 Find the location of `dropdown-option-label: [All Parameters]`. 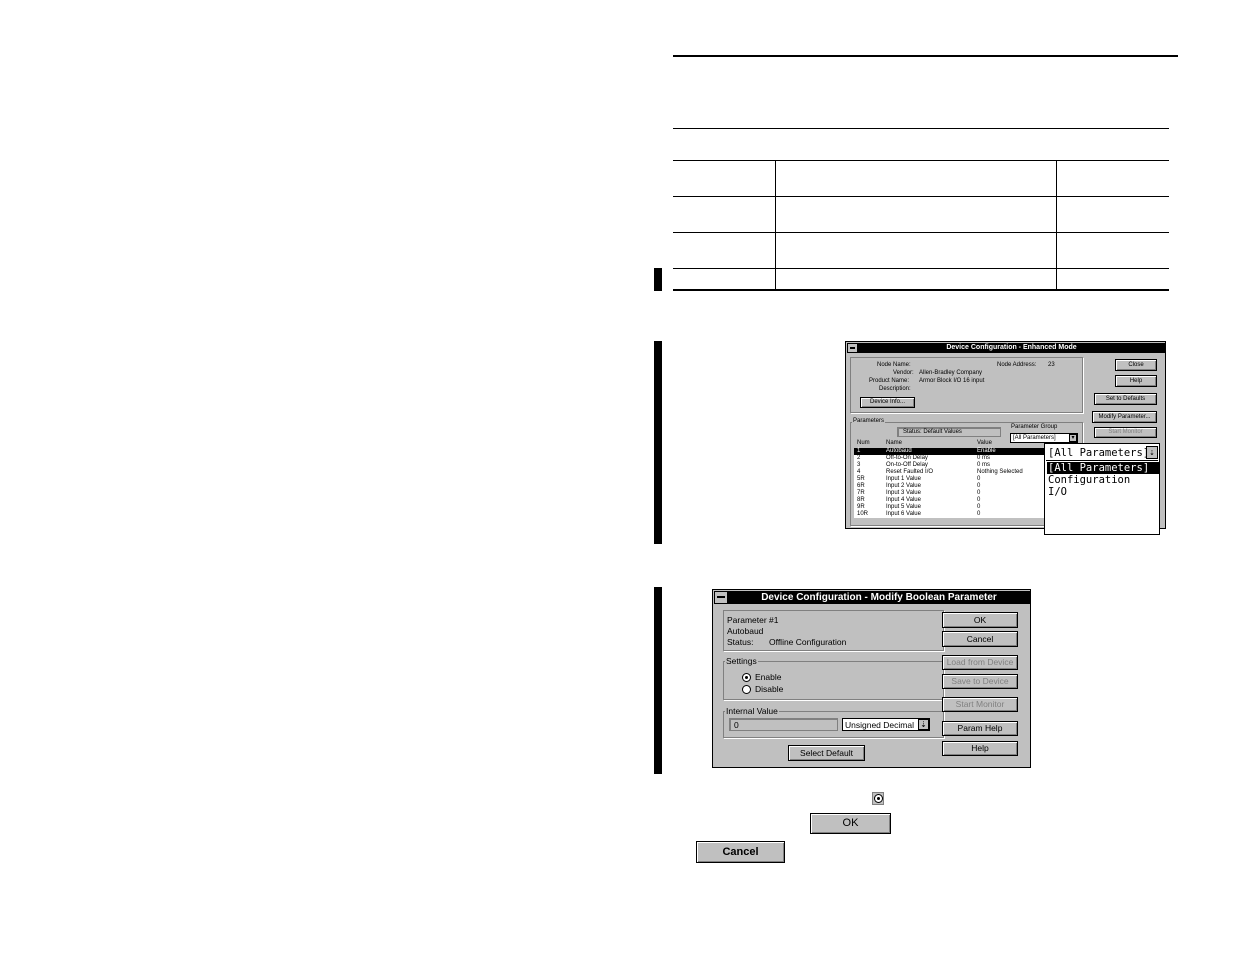

dropdown-option-label: [All Parameters] is located at coordinates (1099, 468).